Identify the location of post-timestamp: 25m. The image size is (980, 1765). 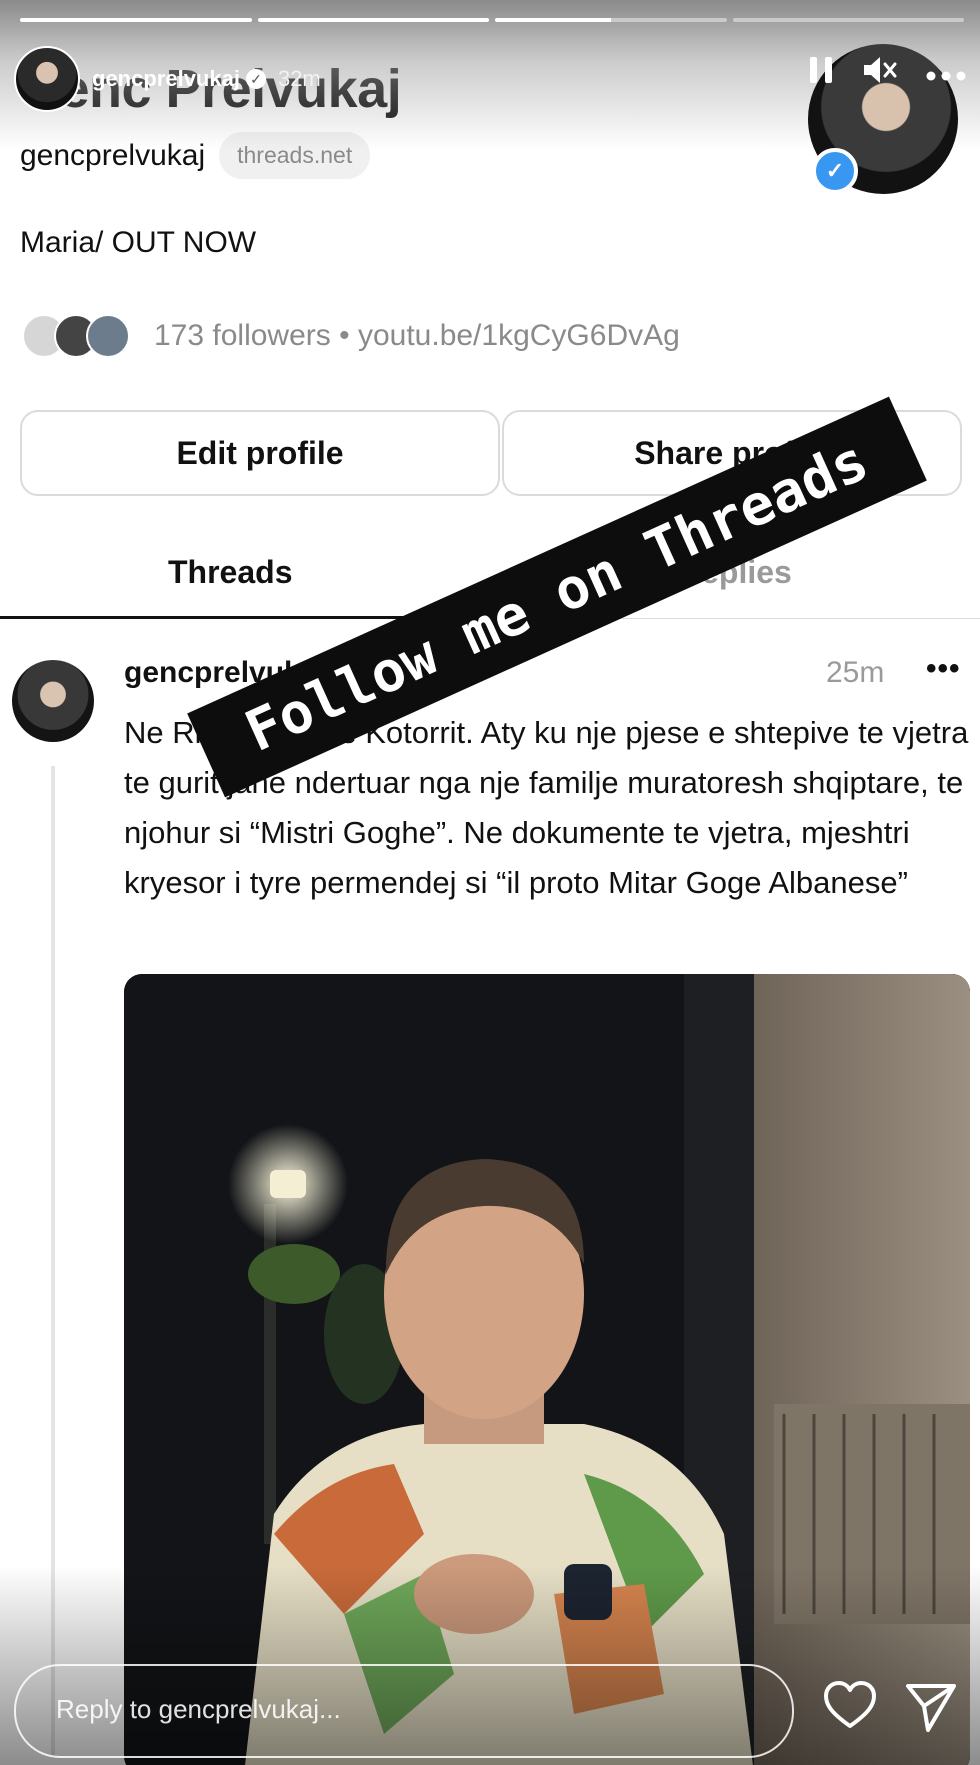
(855, 672).